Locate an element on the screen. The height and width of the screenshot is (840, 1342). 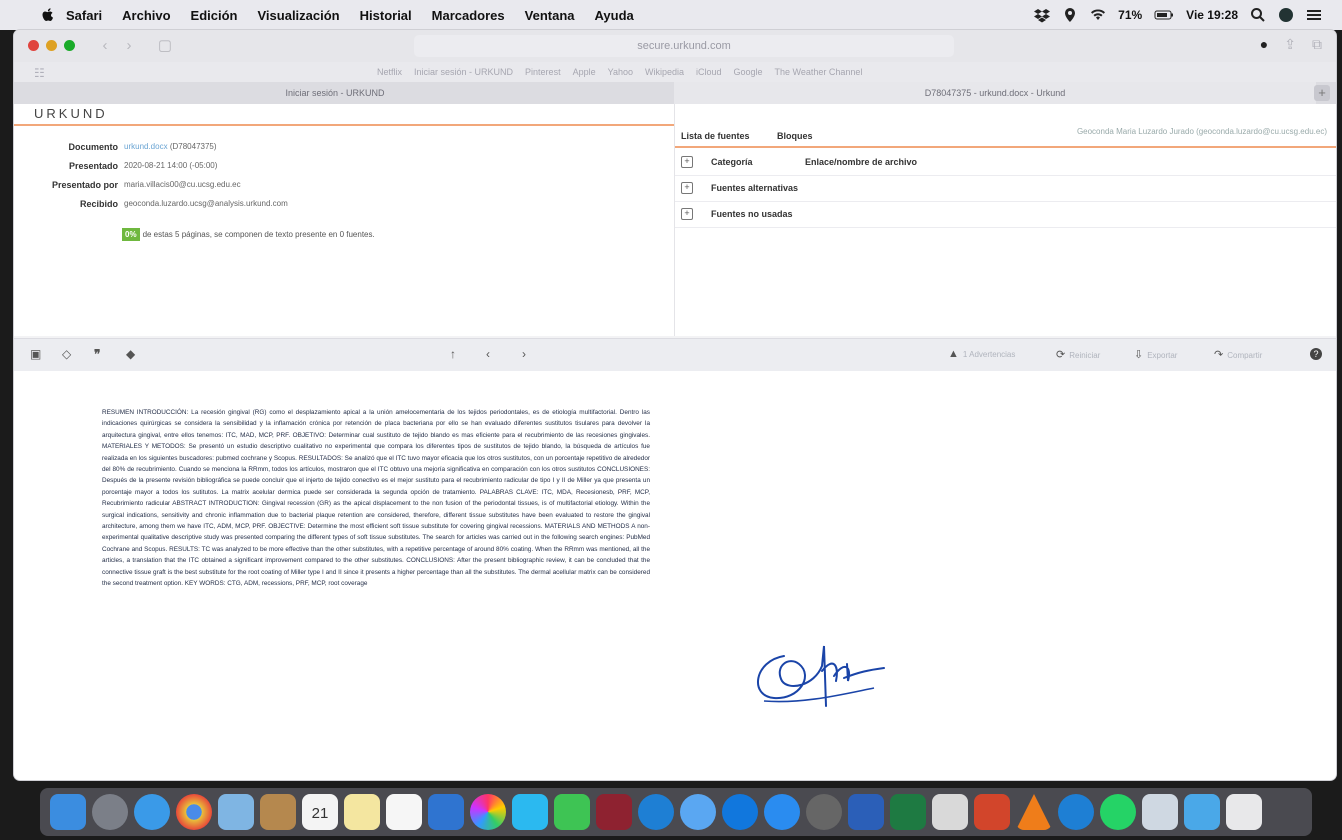
downloads-icon is located at coordinates (1202, 812).